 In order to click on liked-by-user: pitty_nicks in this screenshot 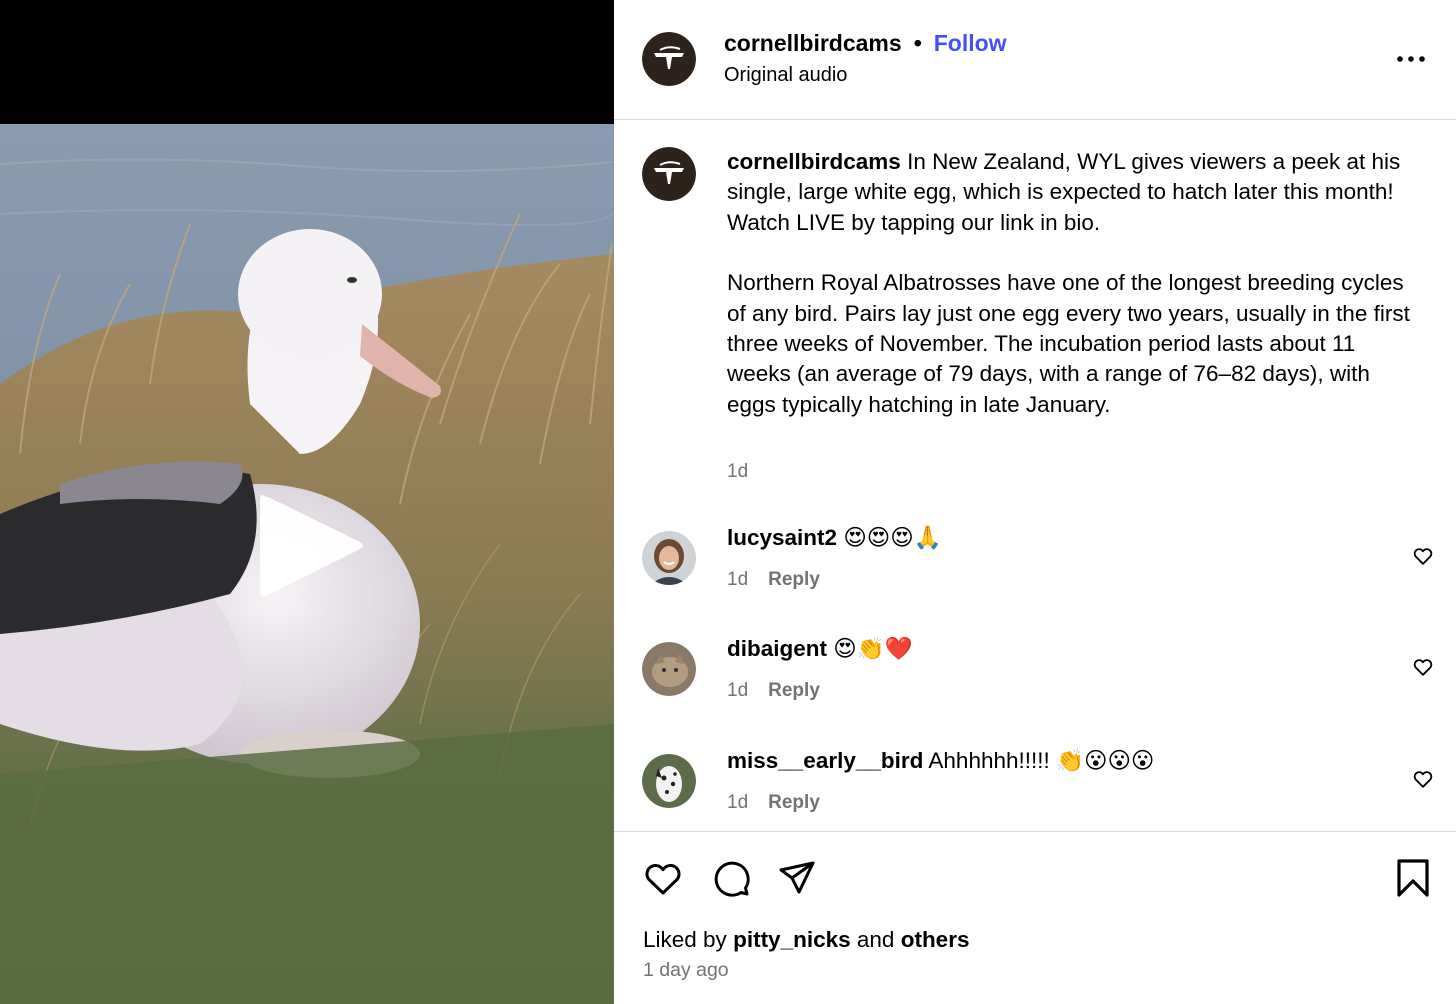, I will do `click(792, 939)`.